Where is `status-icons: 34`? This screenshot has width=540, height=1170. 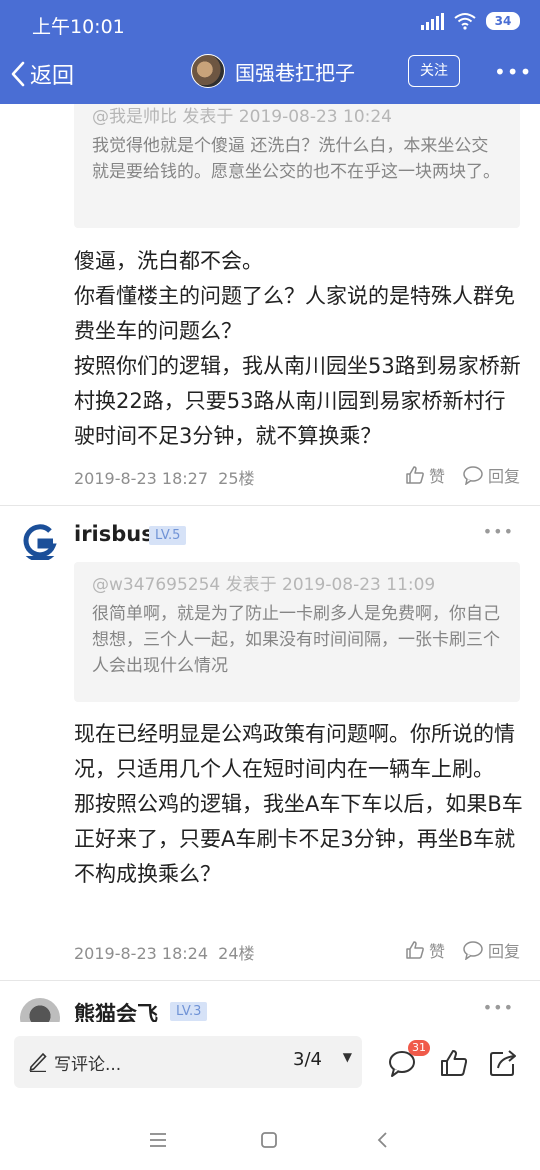 status-icons: 34 is located at coordinates (470, 21).